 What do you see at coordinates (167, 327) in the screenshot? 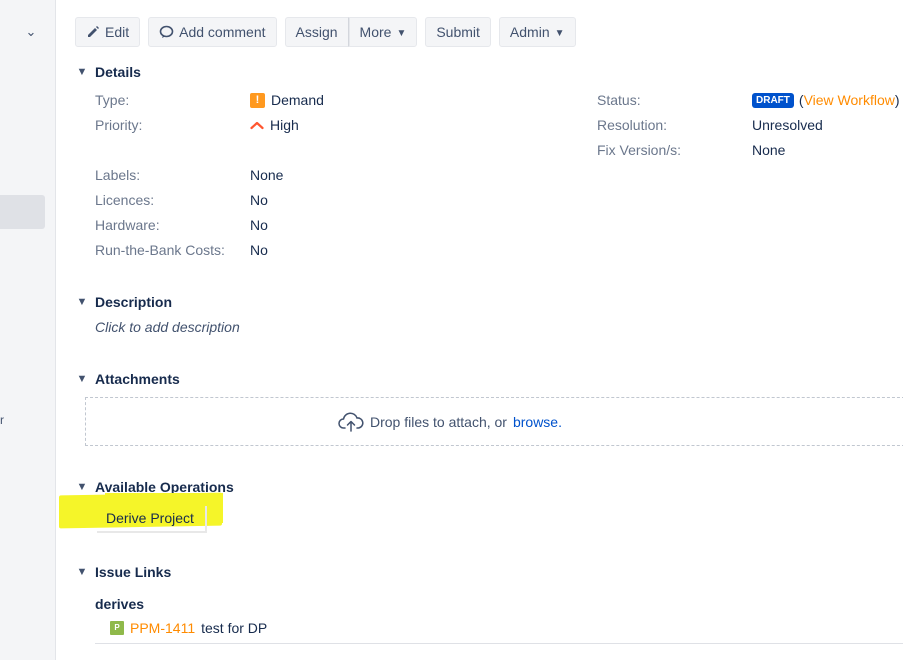
I see `description-field: Click to add description` at bounding box center [167, 327].